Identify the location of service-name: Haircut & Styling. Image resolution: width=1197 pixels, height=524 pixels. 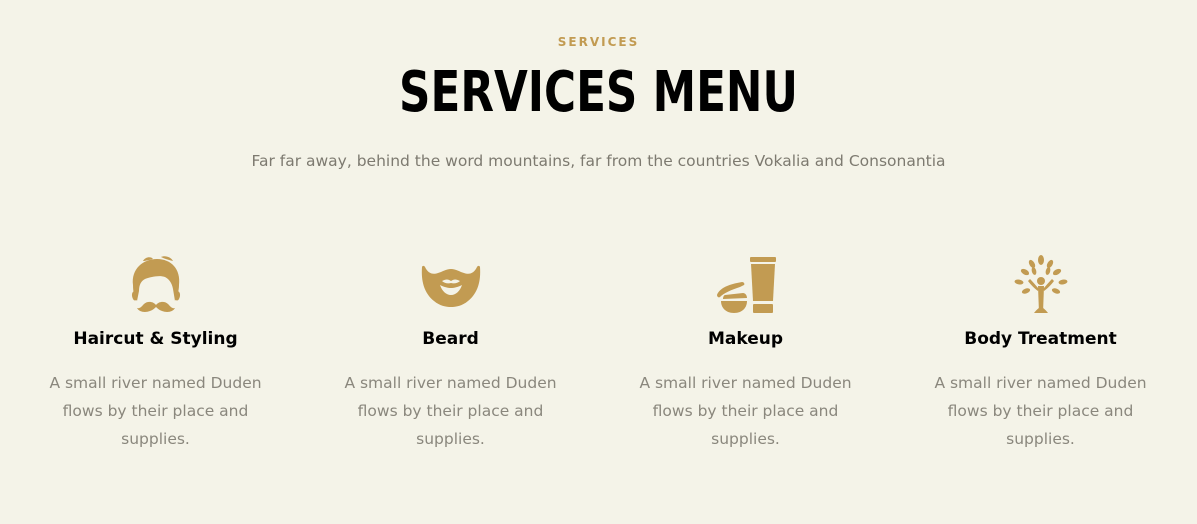
(155, 339).